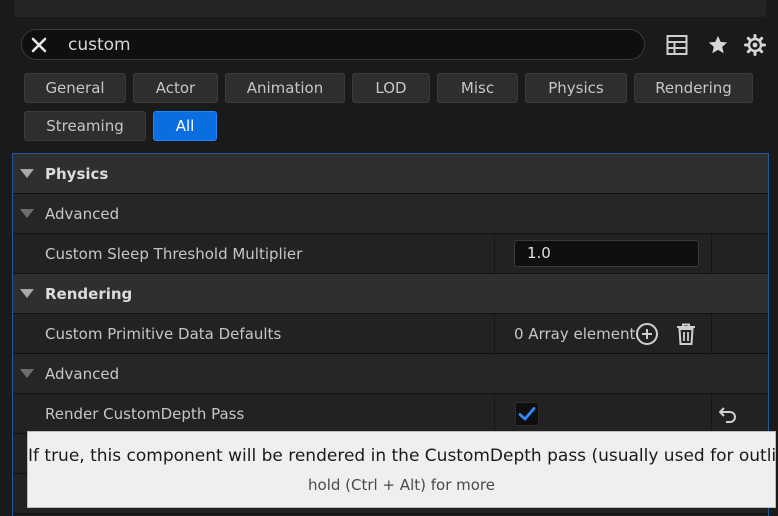  Describe the element at coordinates (185, 126) in the screenshot. I see `filter-chip-all: All` at that location.